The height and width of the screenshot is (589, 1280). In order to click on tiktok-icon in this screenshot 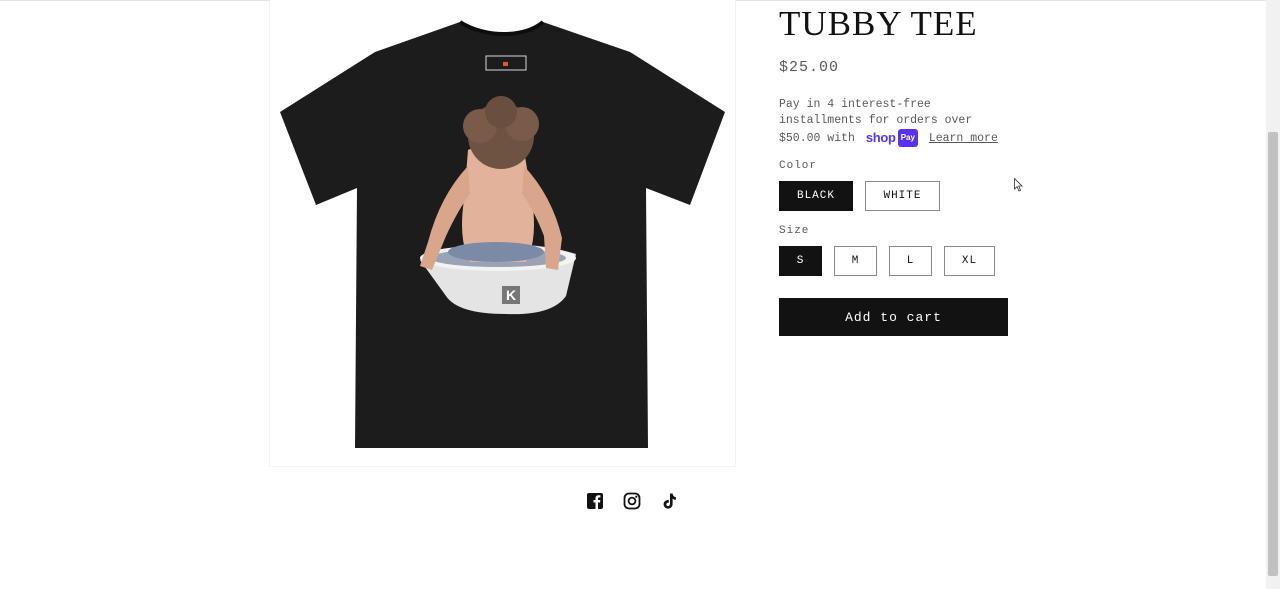, I will do `click(669, 501)`.